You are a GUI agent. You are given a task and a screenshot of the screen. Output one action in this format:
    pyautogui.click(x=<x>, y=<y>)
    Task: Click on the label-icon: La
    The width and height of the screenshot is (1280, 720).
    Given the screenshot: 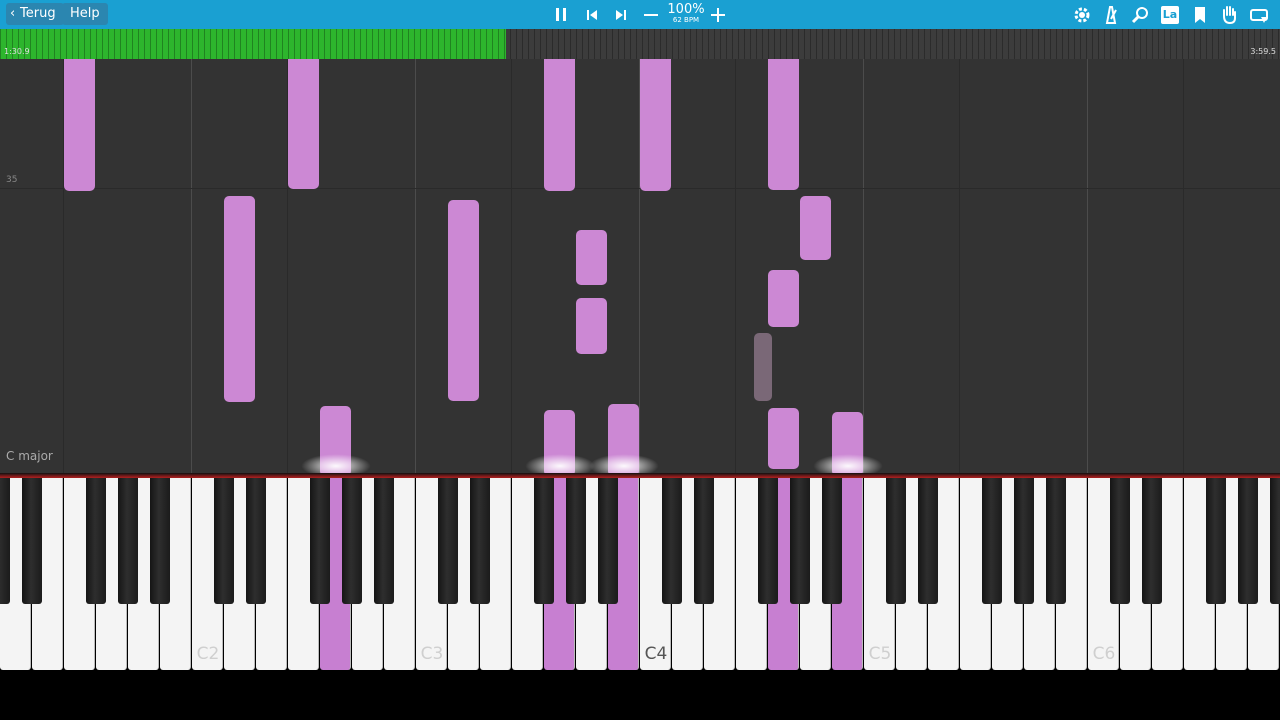 What is the action you would take?
    pyautogui.click(x=1170, y=15)
    